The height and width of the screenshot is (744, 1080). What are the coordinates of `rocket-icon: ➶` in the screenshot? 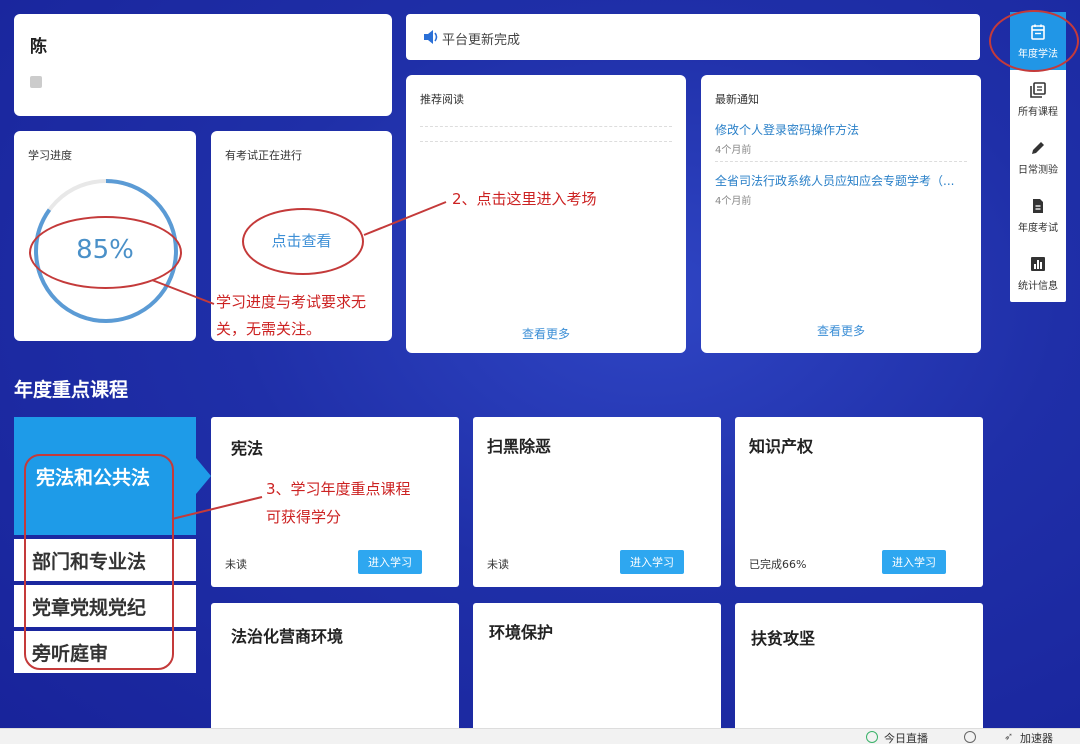 It's located at (1009, 736).